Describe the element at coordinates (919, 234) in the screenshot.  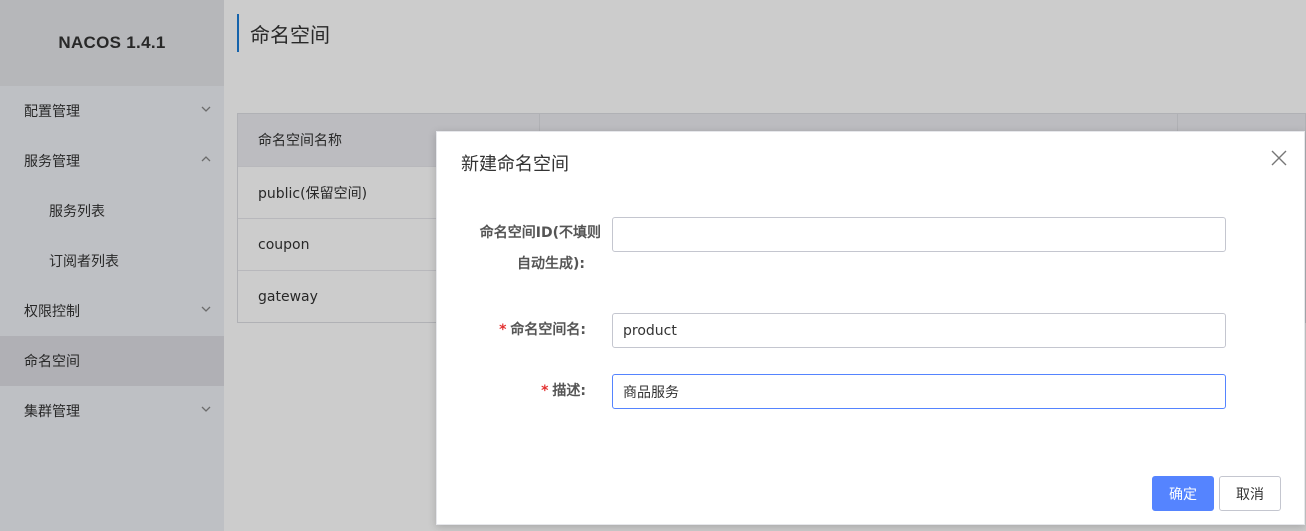
I see `namespace-id-input` at that location.